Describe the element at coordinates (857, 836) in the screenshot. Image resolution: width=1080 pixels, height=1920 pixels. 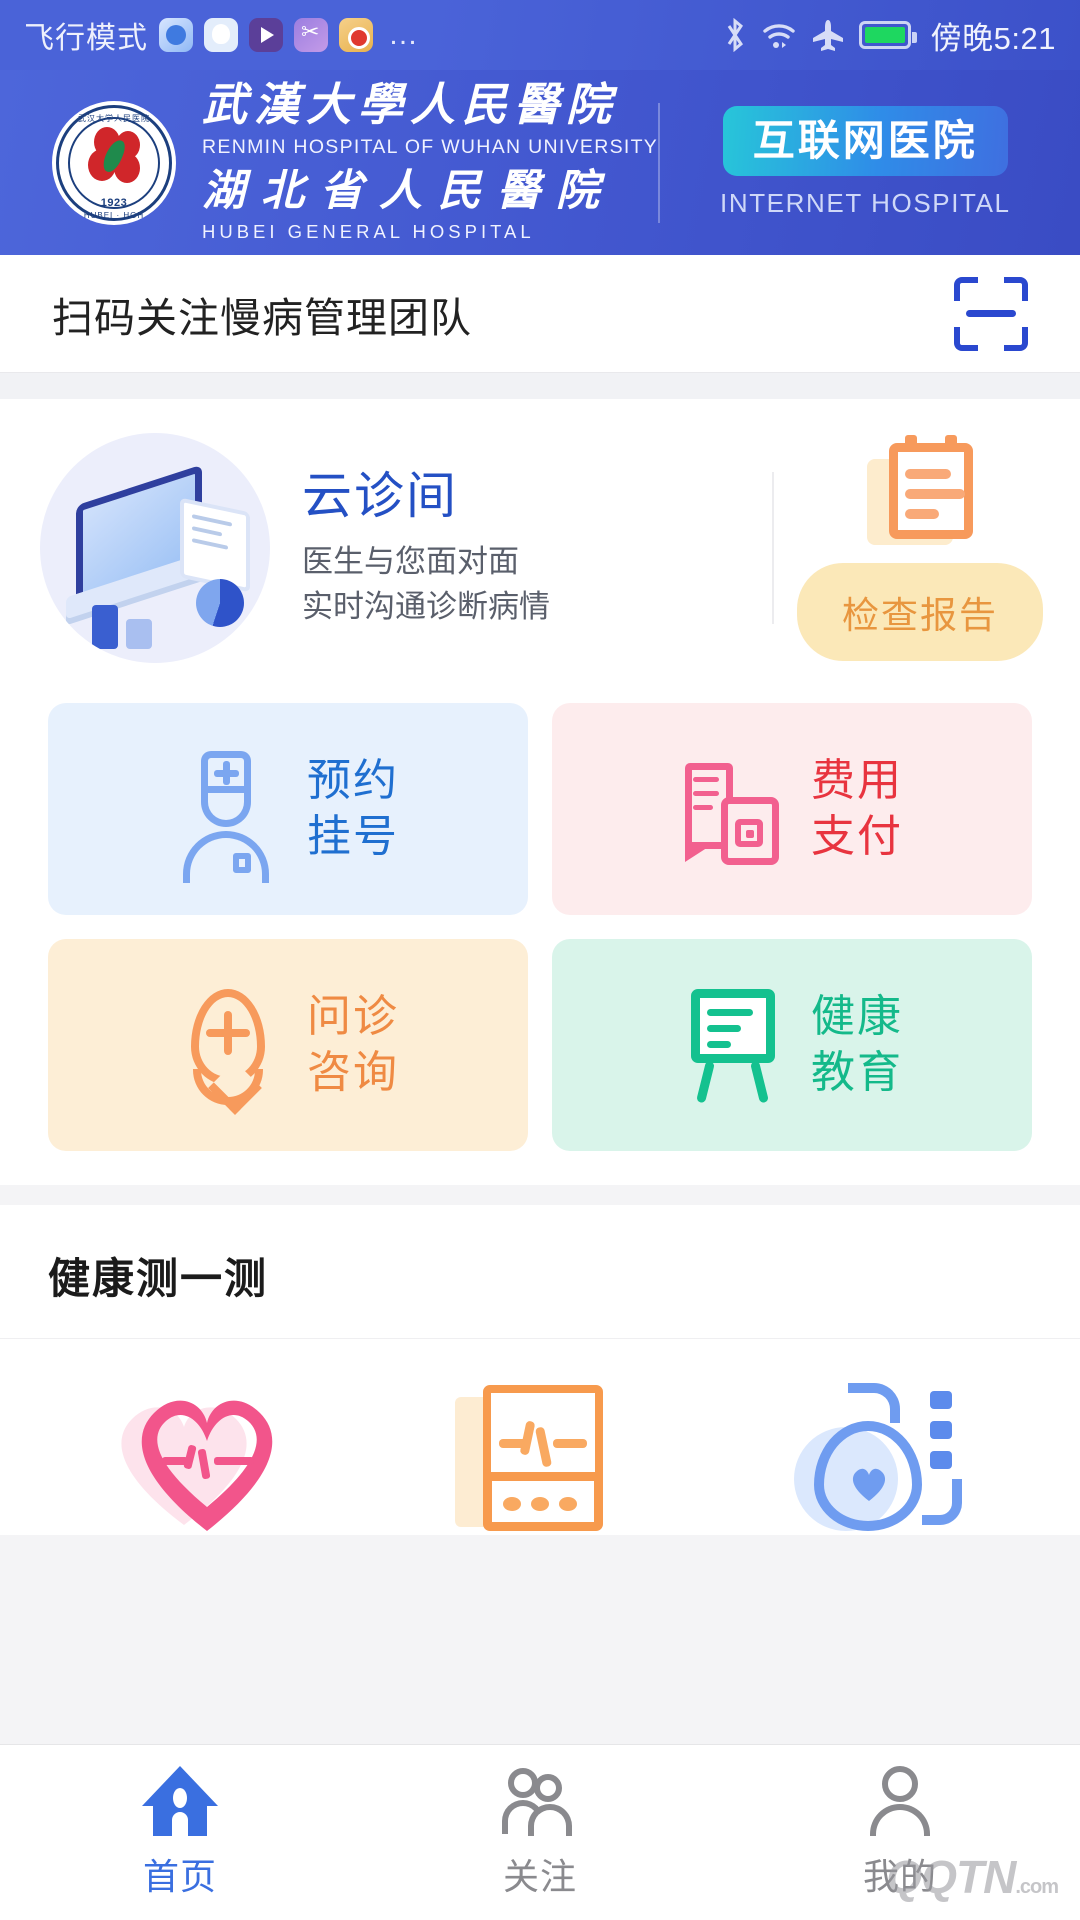
I see `service-label-line2: 支付` at that location.